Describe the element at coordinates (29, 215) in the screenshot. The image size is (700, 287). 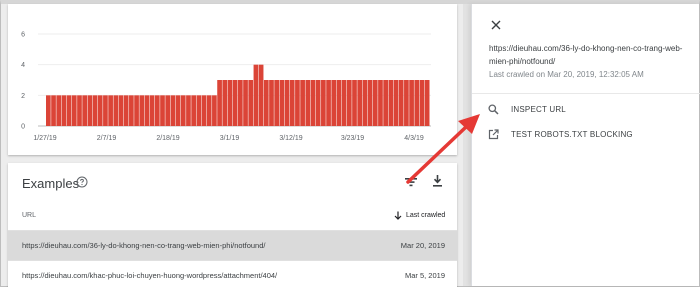
I see `column-header-url: URL` at that location.